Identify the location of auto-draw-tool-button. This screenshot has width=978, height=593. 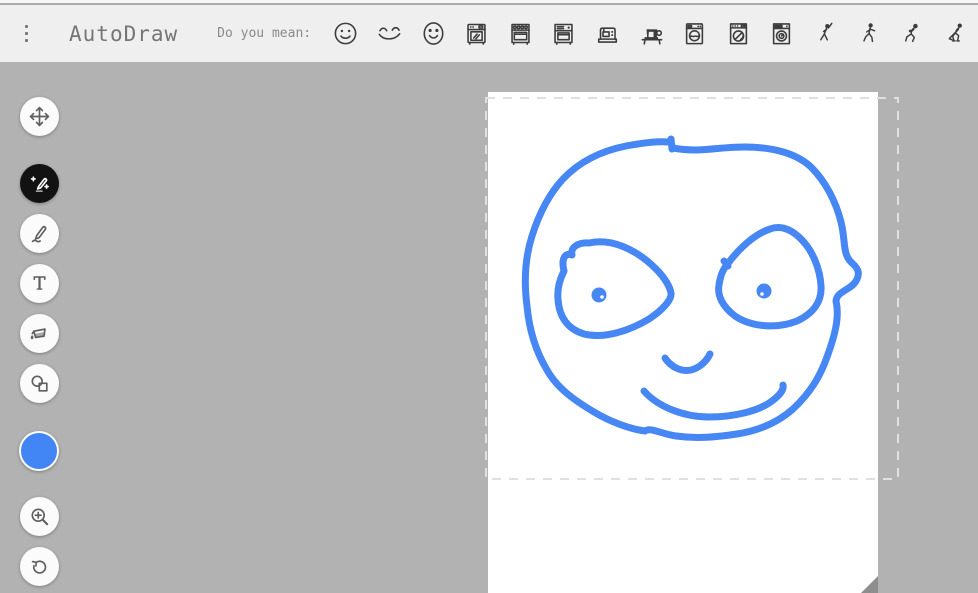
(39, 183).